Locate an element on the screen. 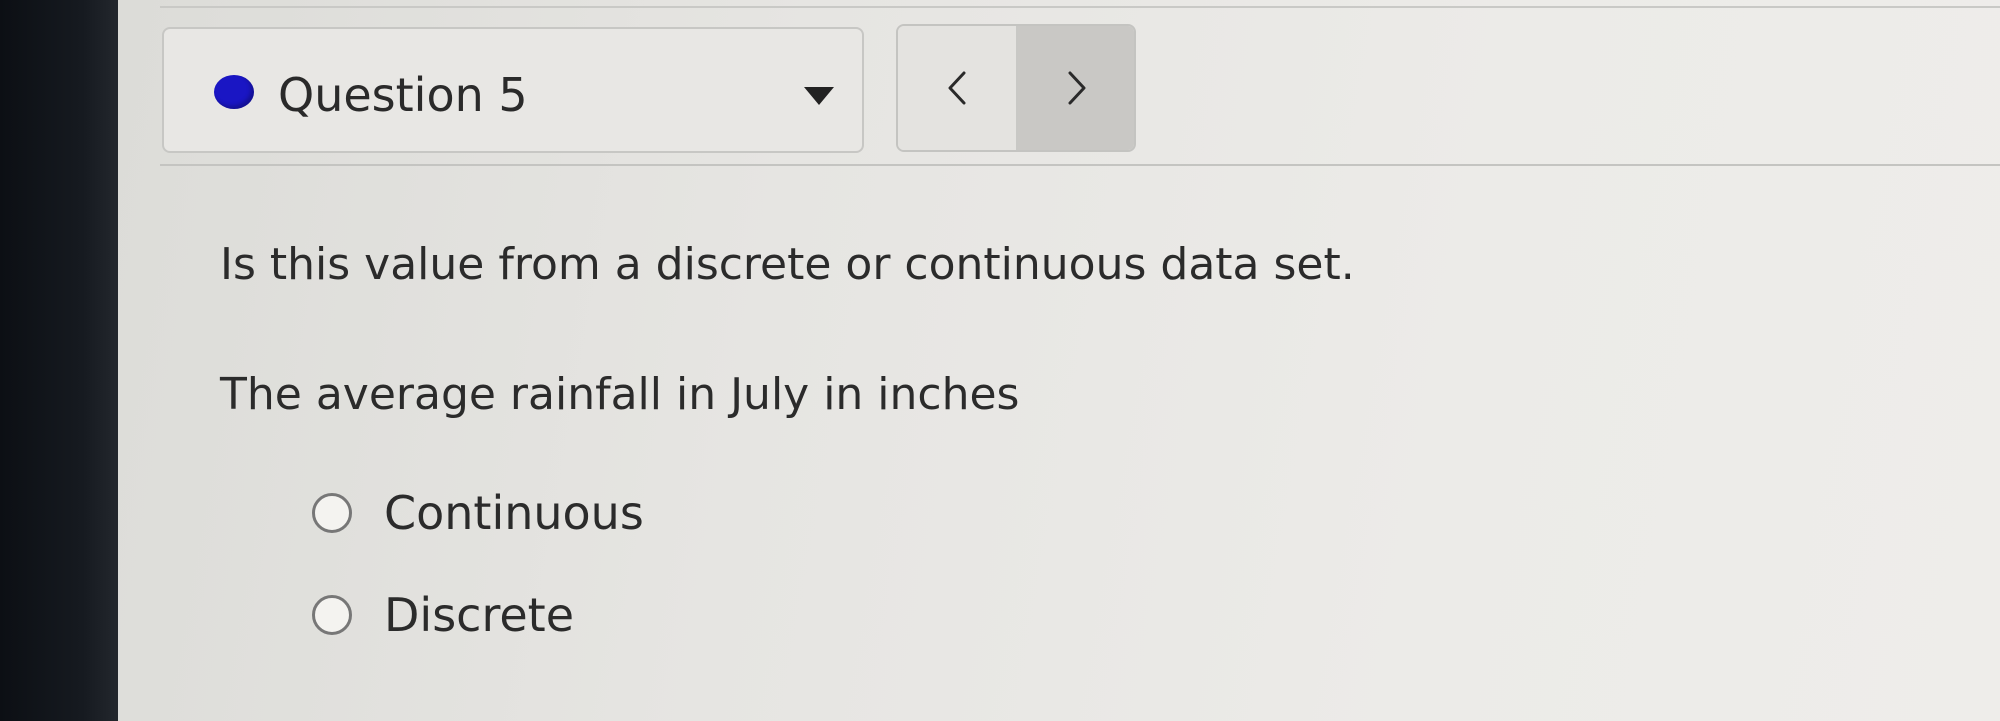  chevron-left-icon is located at coordinates (957, 88).